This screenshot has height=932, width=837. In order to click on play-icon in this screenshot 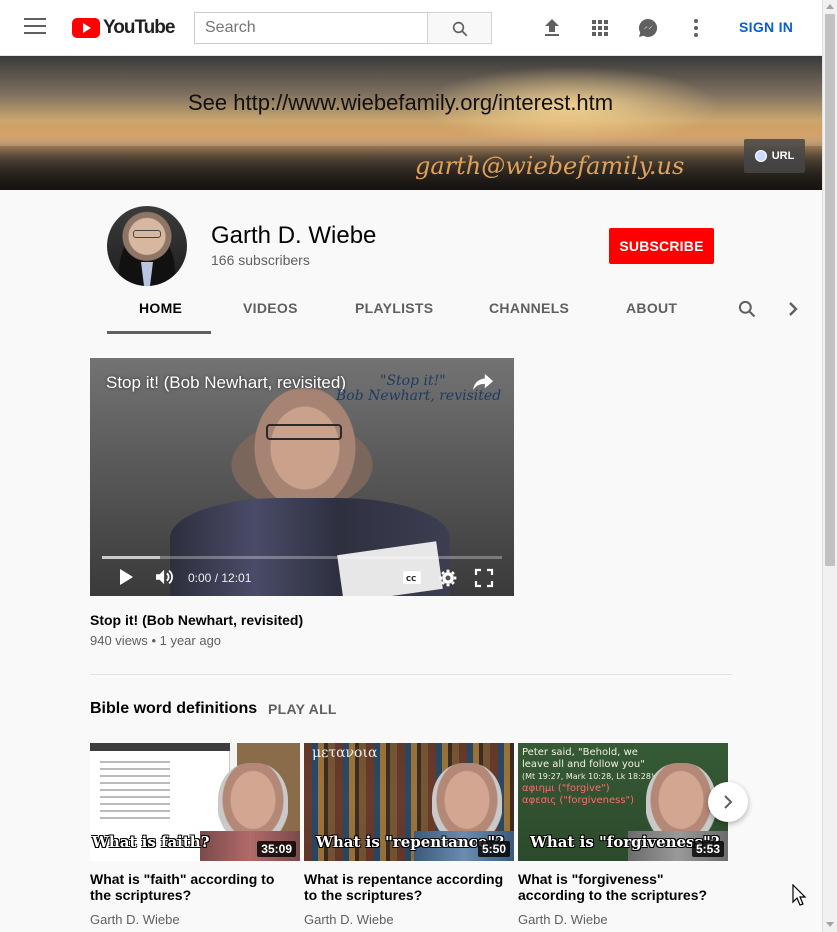, I will do `click(126, 577)`.